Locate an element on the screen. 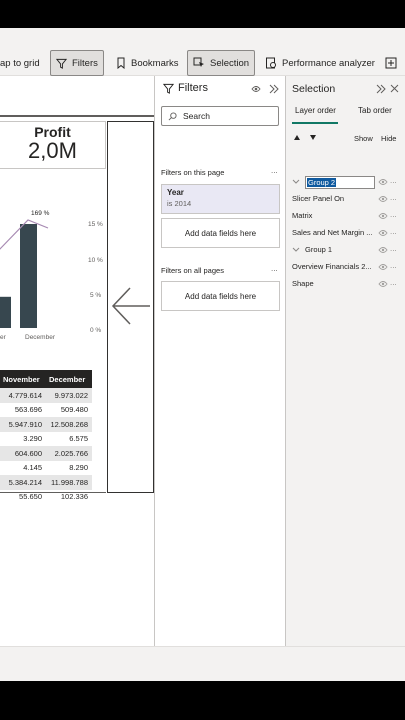 The image size is (405, 720). filters-pane-title: Filters is located at coordinates (185, 88).